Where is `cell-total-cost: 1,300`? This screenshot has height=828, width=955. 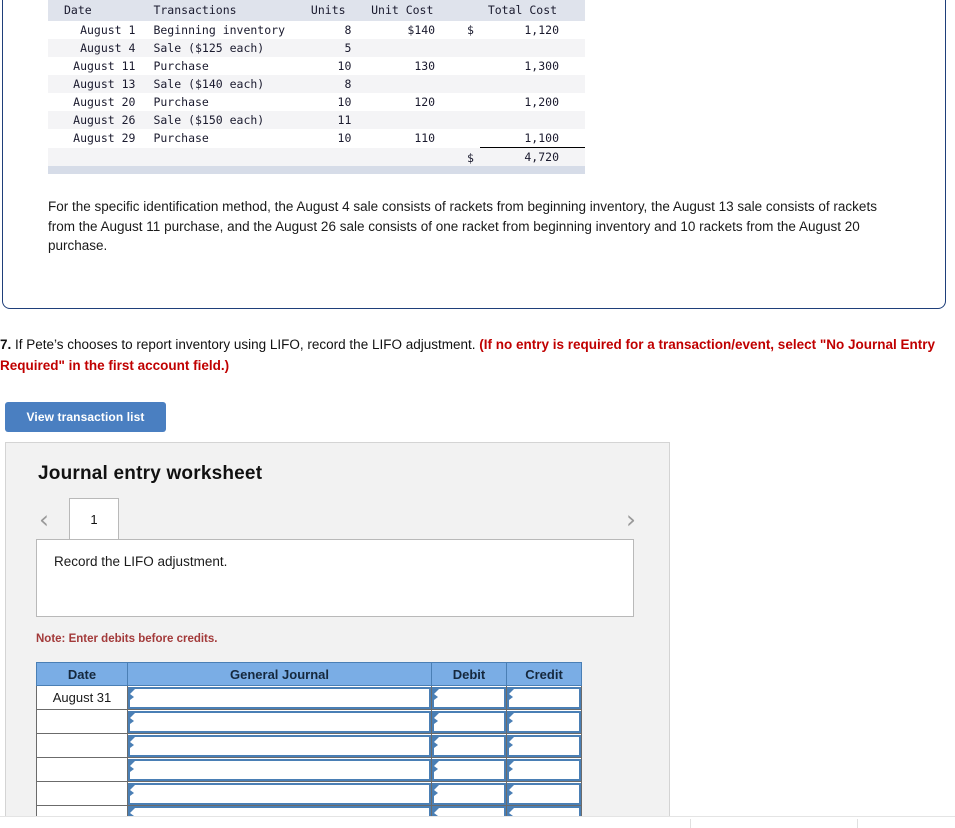
cell-total-cost: 1,300 is located at coordinates (532, 66).